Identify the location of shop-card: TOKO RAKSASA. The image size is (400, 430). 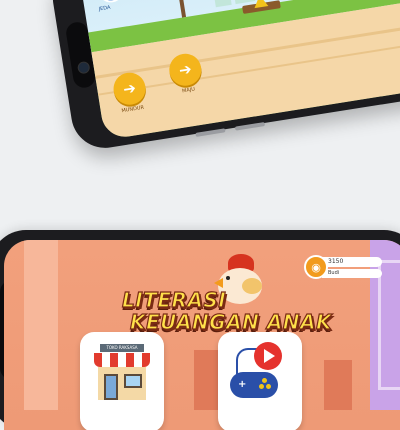
(122, 381).